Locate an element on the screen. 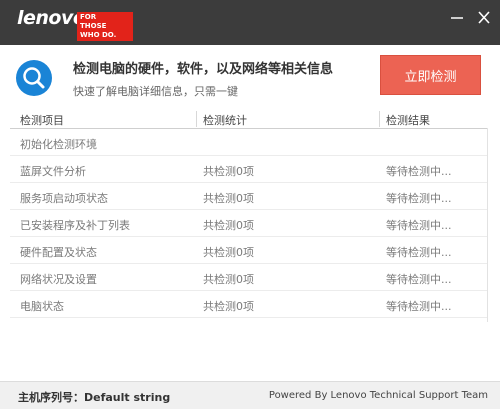 Image resolution: width=500 pixels, height=409 pixels. row-item: 网络状况及设置 is located at coordinates (58, 279).